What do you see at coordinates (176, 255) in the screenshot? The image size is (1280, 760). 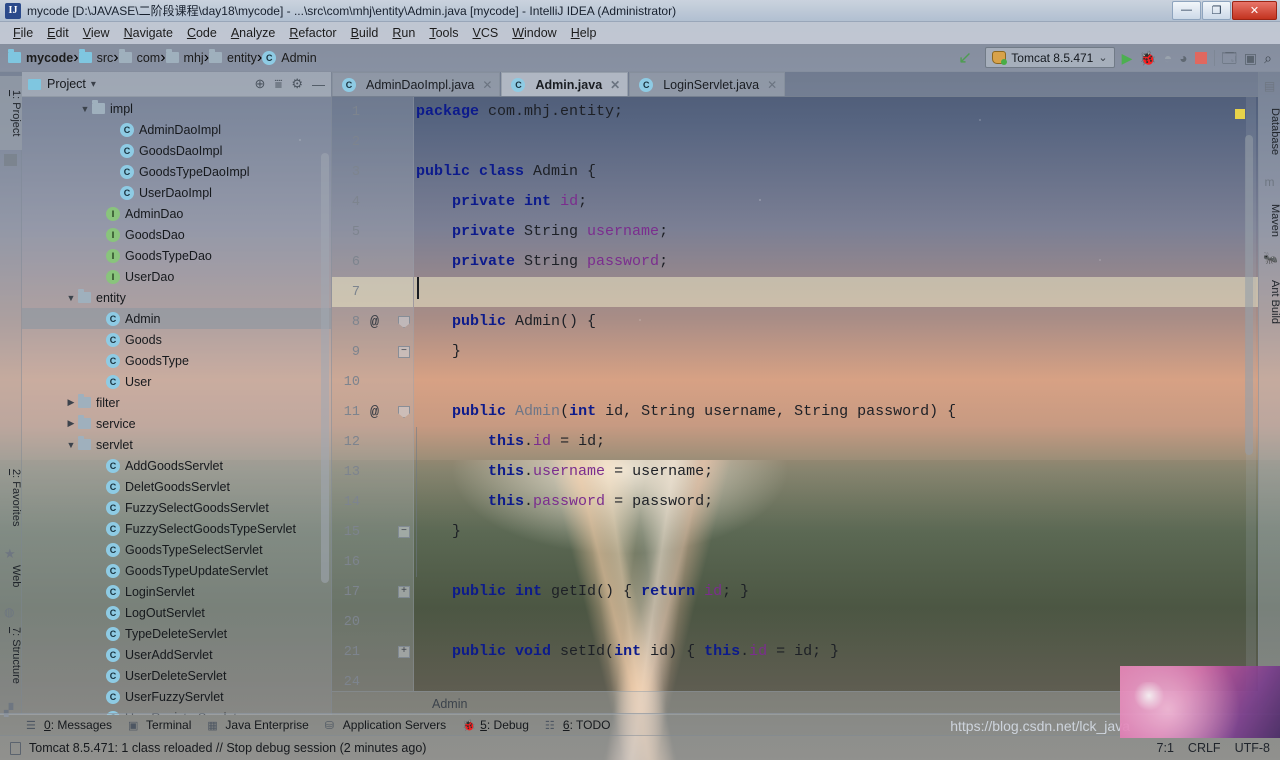 I see `tree-node-goodstypedao: I GoodsTypeDao` at bounding box center [176, 255].